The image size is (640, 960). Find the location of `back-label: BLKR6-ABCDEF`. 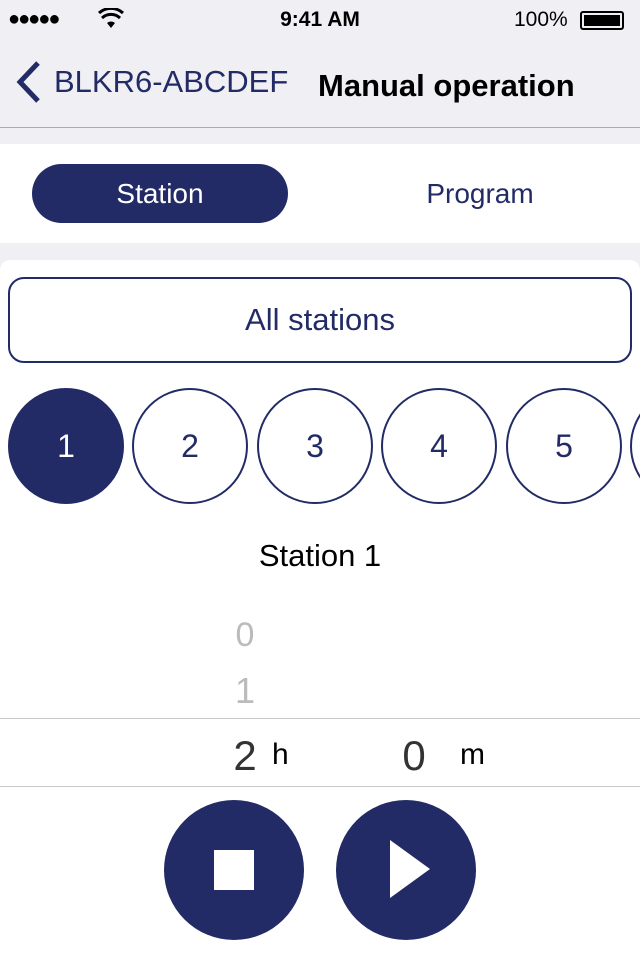

back-label: BLKR6-ABCDEF is located at coordinates (171, 81).